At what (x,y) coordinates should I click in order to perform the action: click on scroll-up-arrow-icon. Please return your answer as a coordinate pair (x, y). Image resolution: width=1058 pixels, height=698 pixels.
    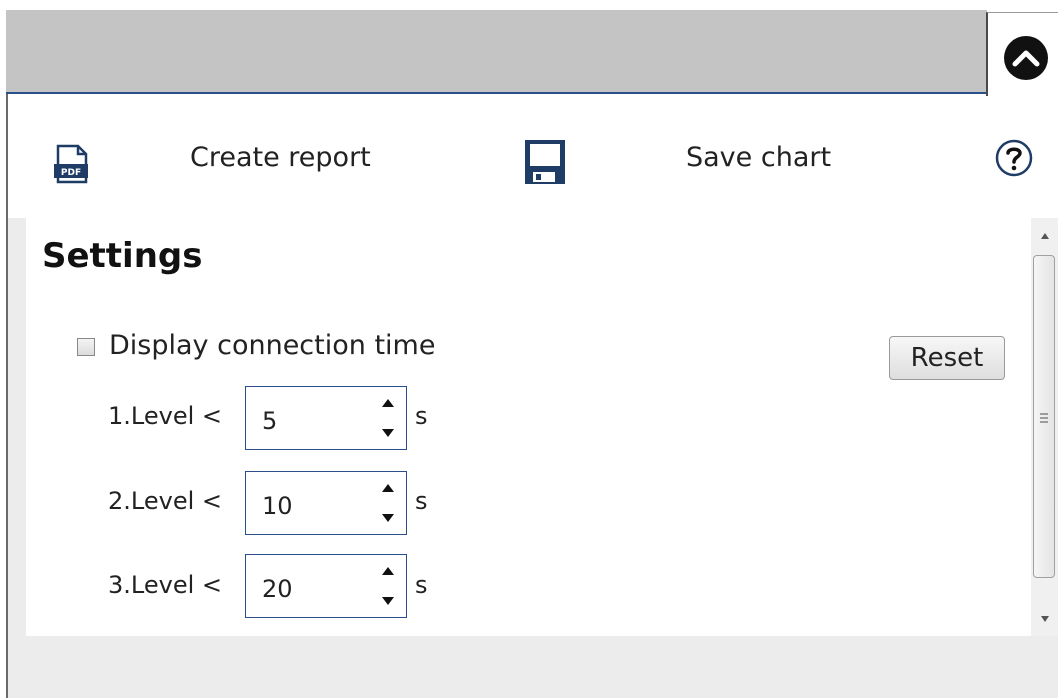
    Looking at the image, I should click on (1045, 236).